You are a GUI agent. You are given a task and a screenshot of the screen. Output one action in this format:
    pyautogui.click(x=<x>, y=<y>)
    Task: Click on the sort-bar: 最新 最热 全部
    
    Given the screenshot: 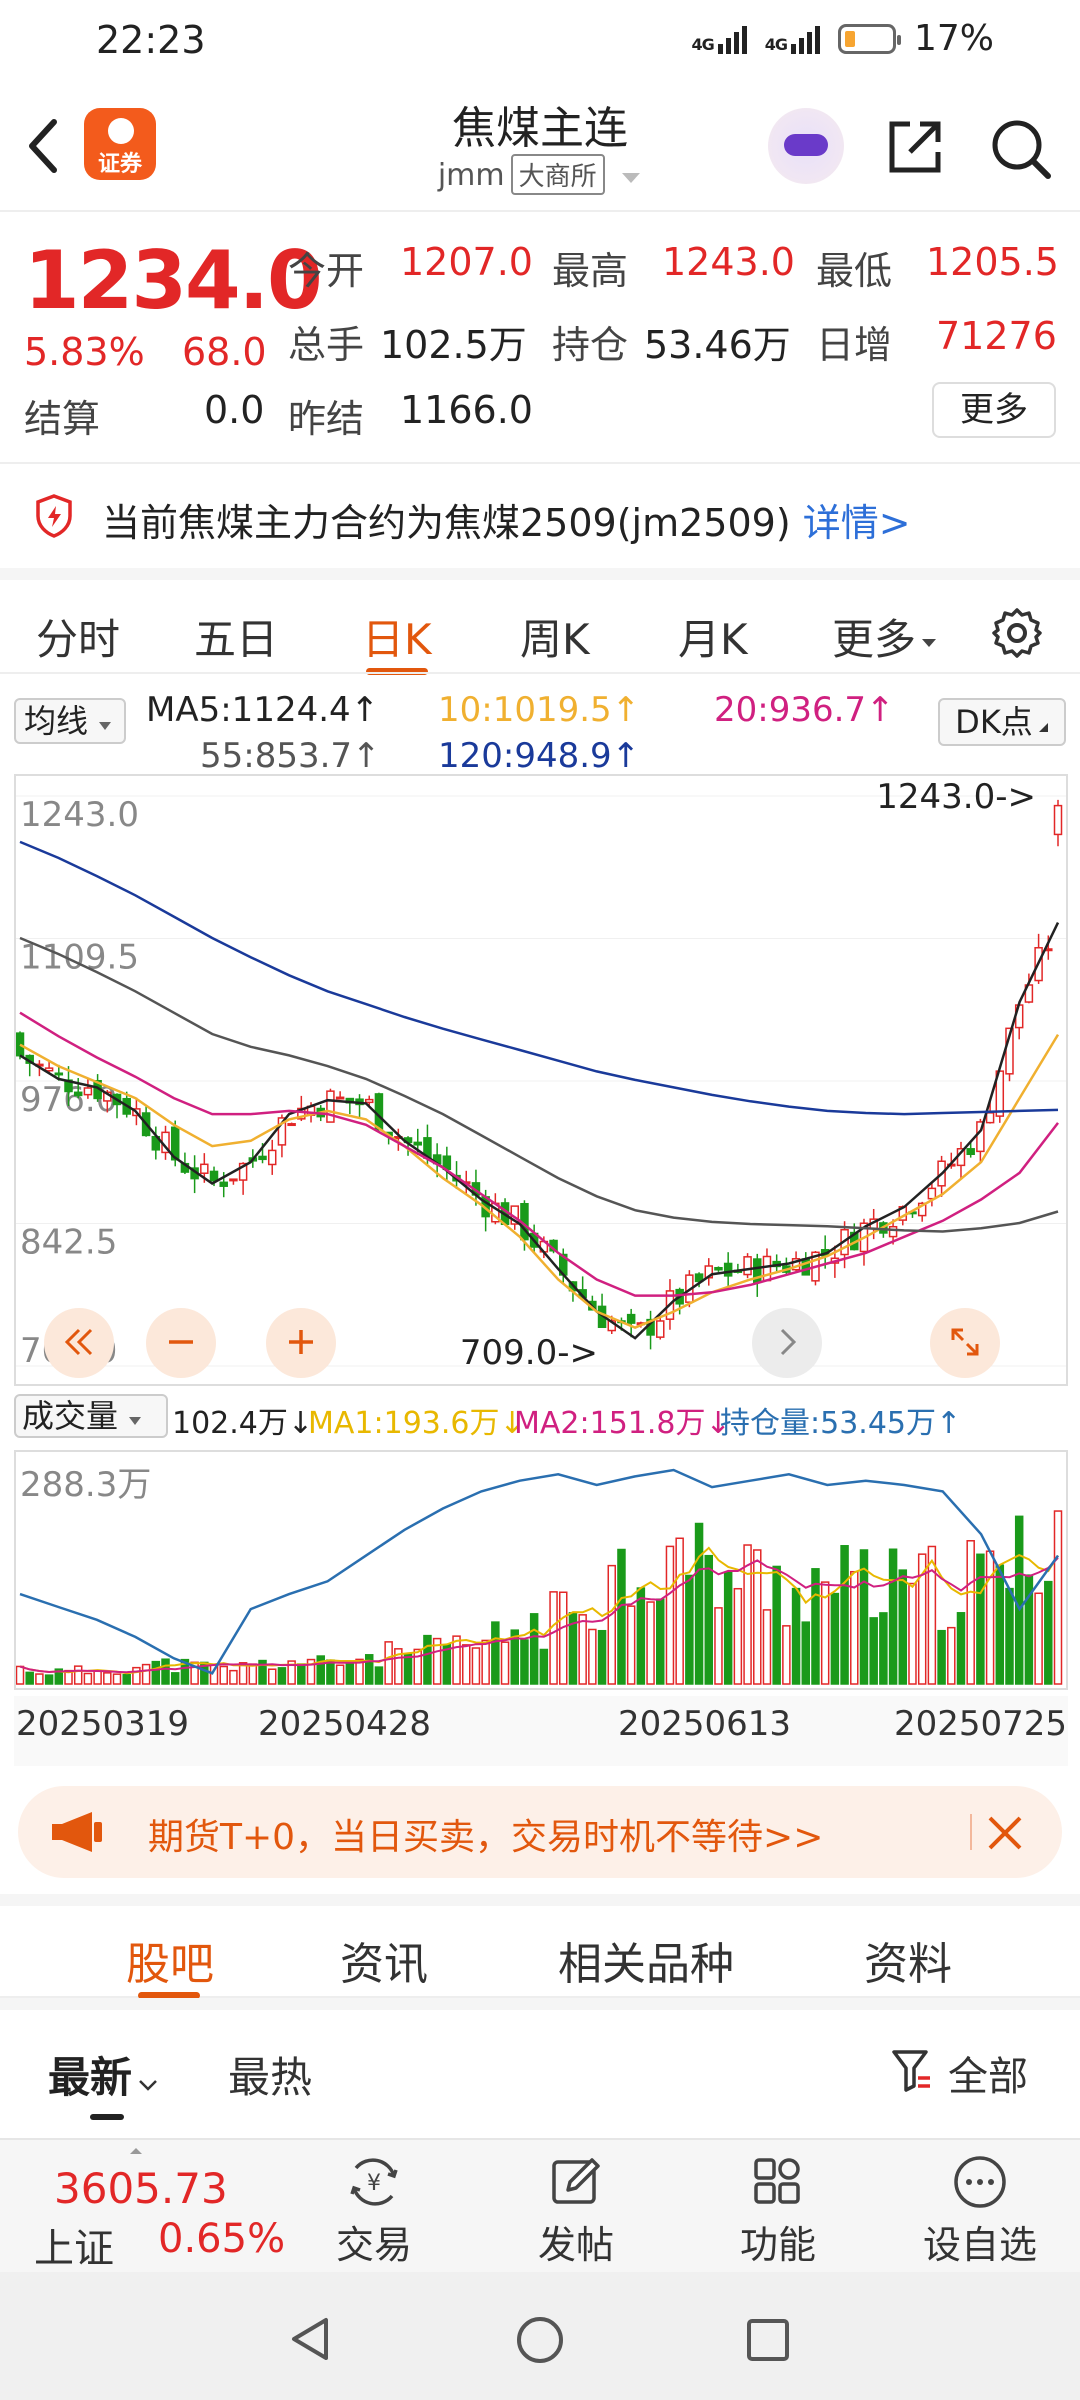 What is the action you would take?
    pyautogui.click(x=540, y=2068)
    